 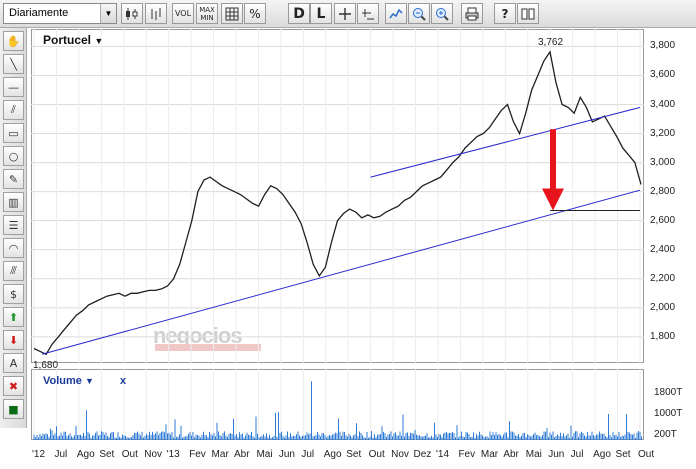 What do you see at coordinates (173, 454) in the screenshot?
I see `x-tick-label: '13` at bounding box center [173, 454].